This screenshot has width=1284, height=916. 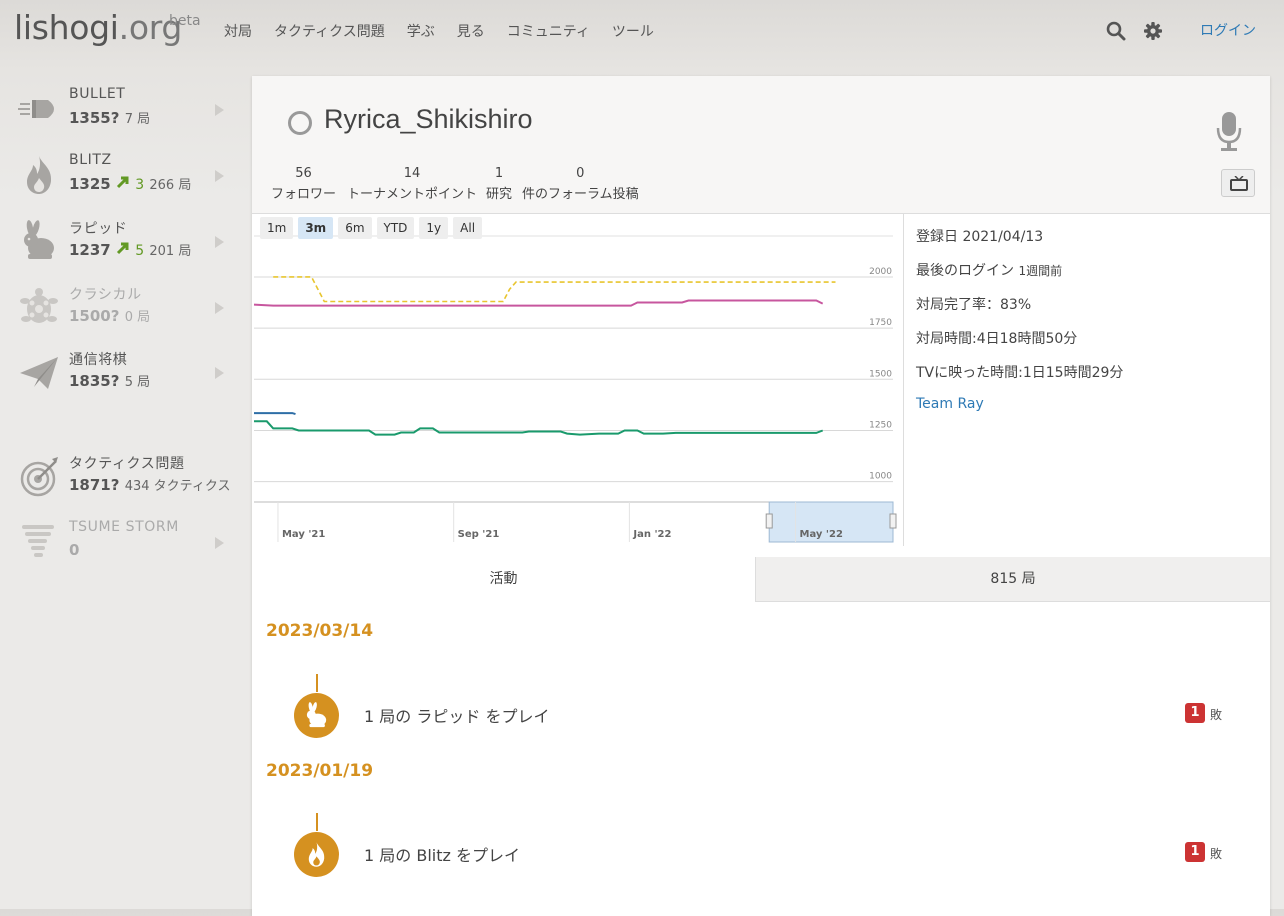 What do you see at coordinates (412, 184) in the screenshot?
I see `stat-tournament-points: 14 トーナメントポイント` at bounding box center [412, 184].